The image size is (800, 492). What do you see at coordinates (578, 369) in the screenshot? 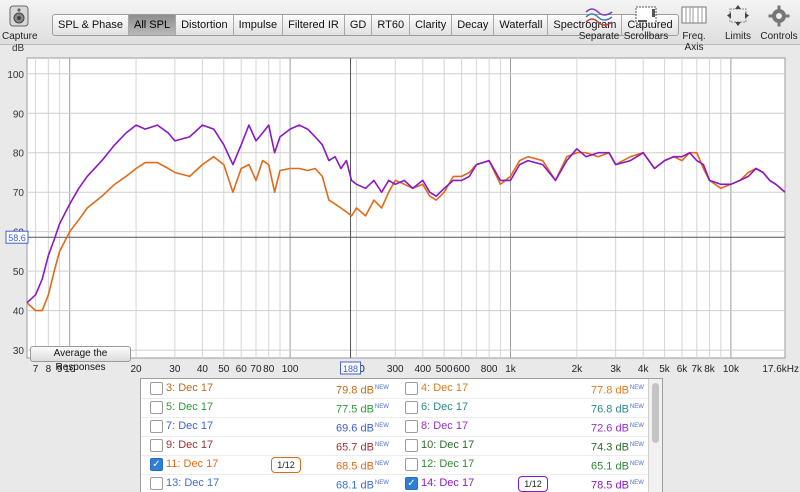
I see `x-tick-label: 2k` at bounding box center [578, 369].